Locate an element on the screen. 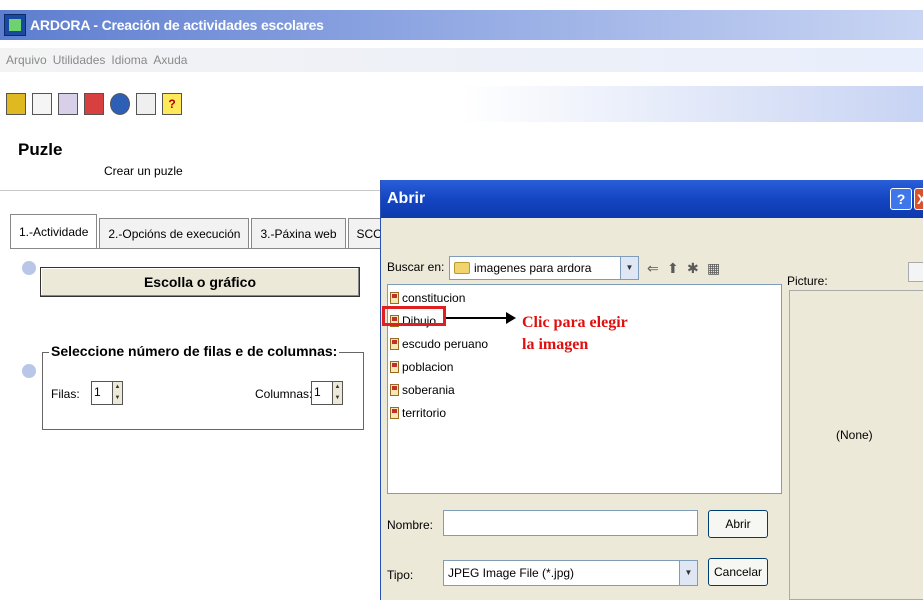  lookin-label: Buscar en: is located at coordinates (416, 267).